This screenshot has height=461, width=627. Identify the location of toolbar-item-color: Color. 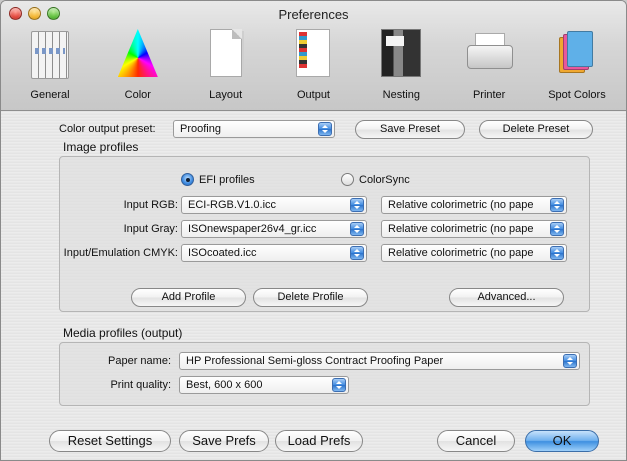
(138, 66).